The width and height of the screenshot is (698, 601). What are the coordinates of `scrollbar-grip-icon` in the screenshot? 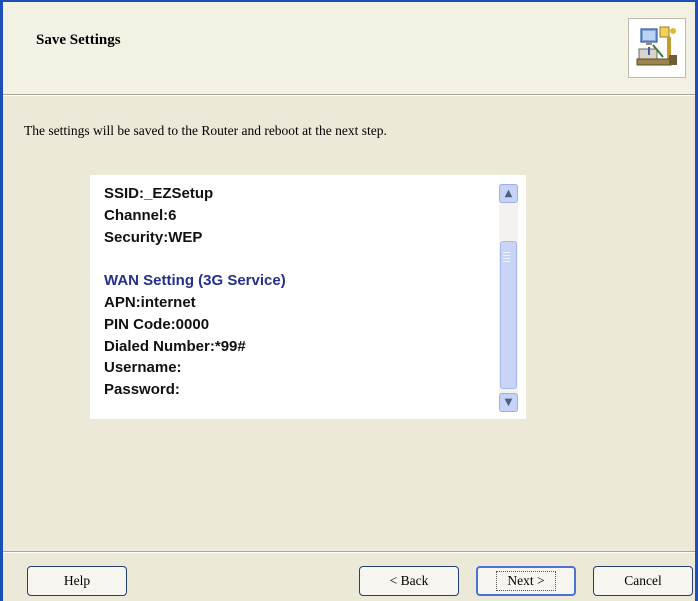 It's located at (506, 252).